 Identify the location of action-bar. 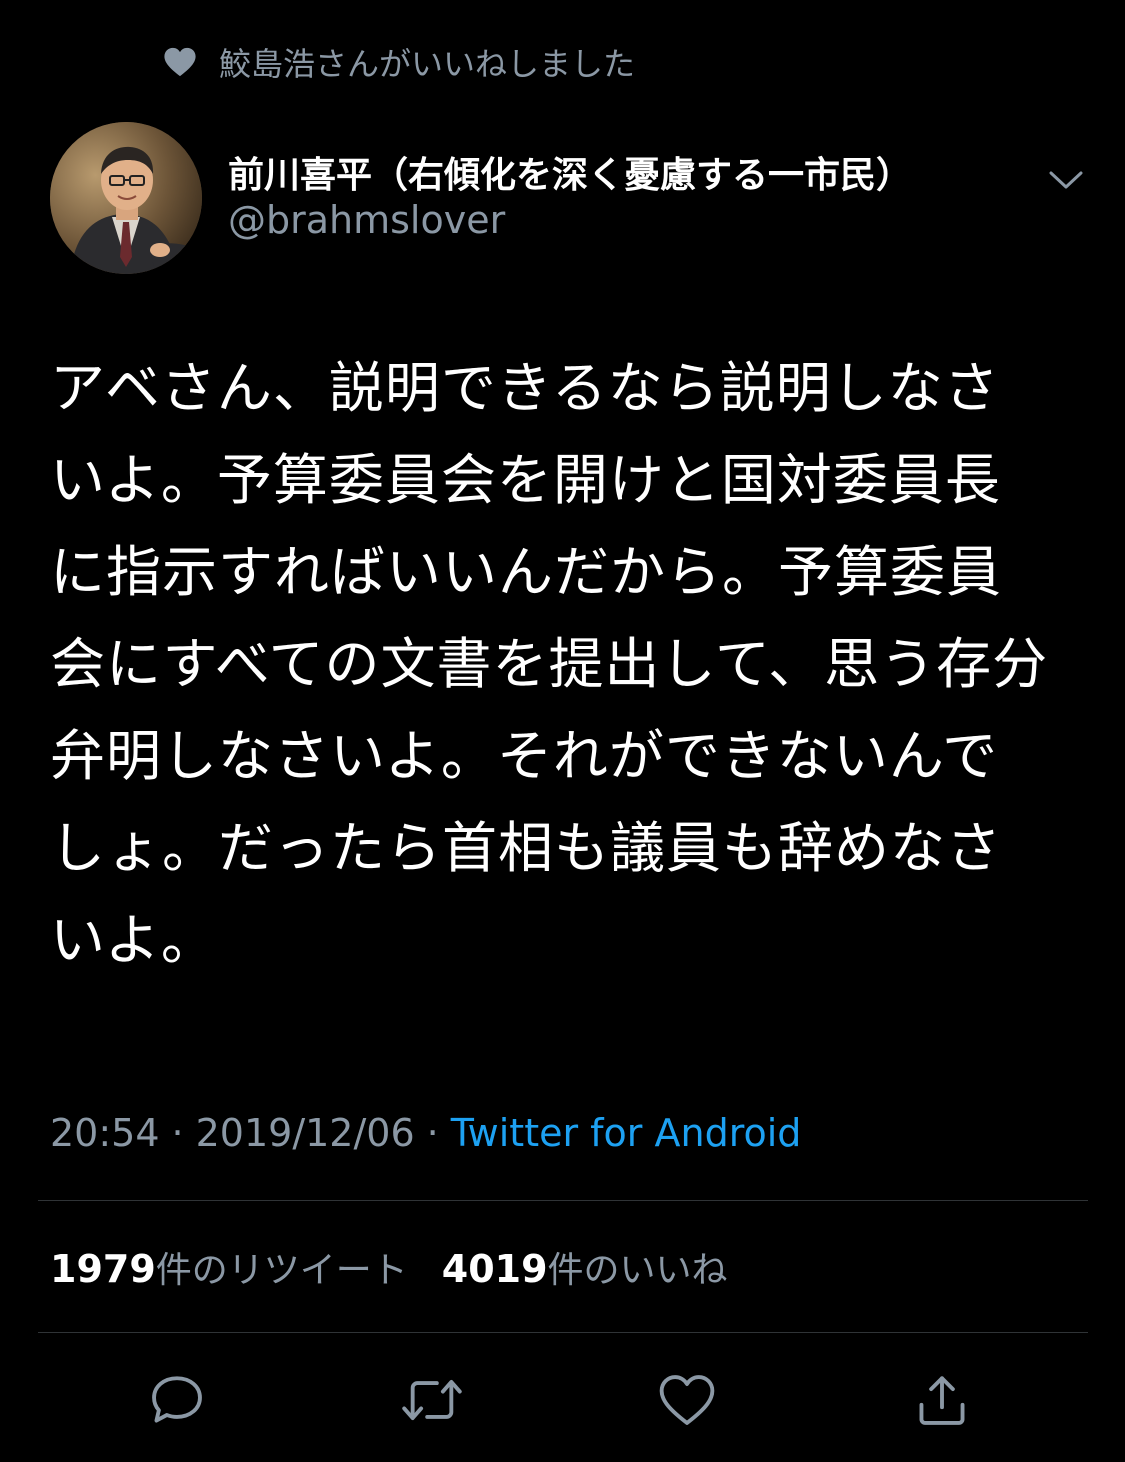
(562, 1400).